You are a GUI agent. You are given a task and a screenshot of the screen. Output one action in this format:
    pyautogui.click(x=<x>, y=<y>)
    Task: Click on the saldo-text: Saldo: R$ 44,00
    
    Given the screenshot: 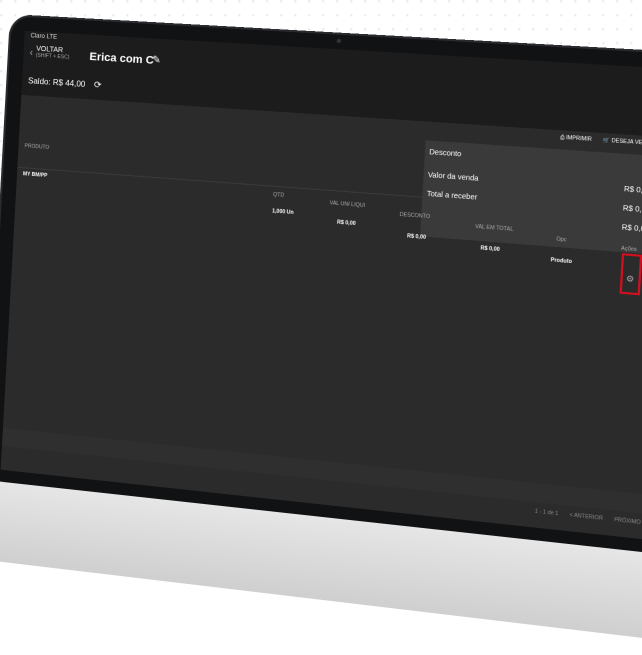 What is the action you would take?
    pyautogui.click(x=56, y=82)
    